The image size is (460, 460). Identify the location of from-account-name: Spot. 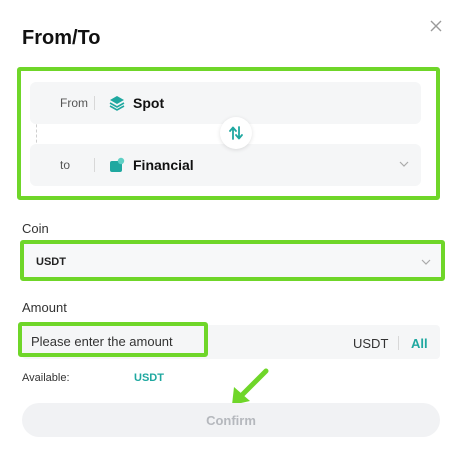
(149, 103).